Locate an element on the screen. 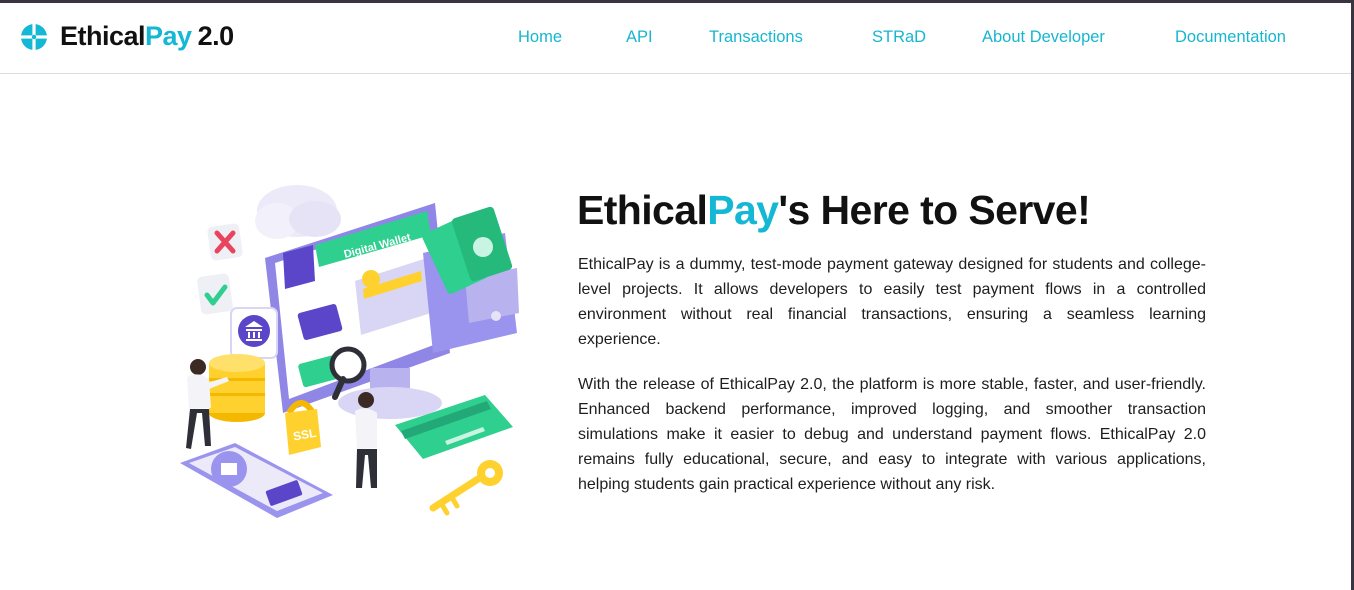 This screenshot has height=590, width=1354. hero-heading: EthicalPay's Here to Serve! is located at coordinates (834, 210).